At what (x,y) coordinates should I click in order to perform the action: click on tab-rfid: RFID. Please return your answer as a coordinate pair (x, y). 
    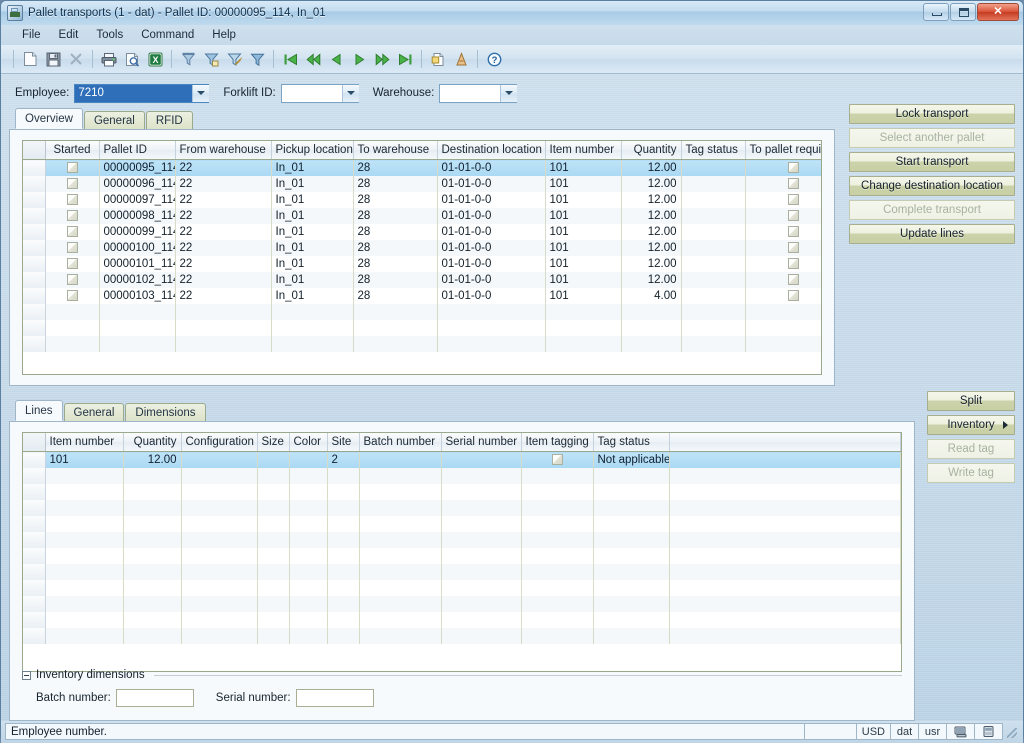
    Looking at the image, I should click on (169, 120).